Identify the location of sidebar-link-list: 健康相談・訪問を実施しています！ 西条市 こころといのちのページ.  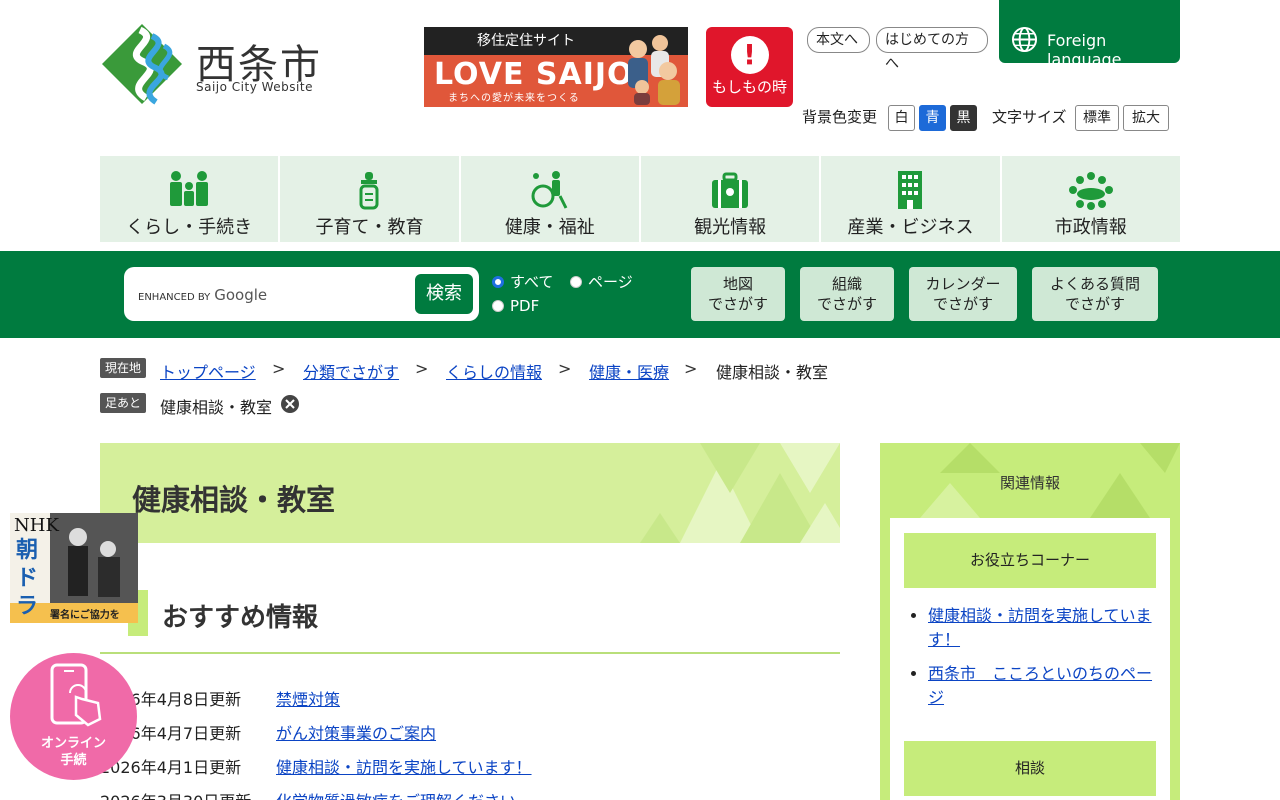
(1042, 662).